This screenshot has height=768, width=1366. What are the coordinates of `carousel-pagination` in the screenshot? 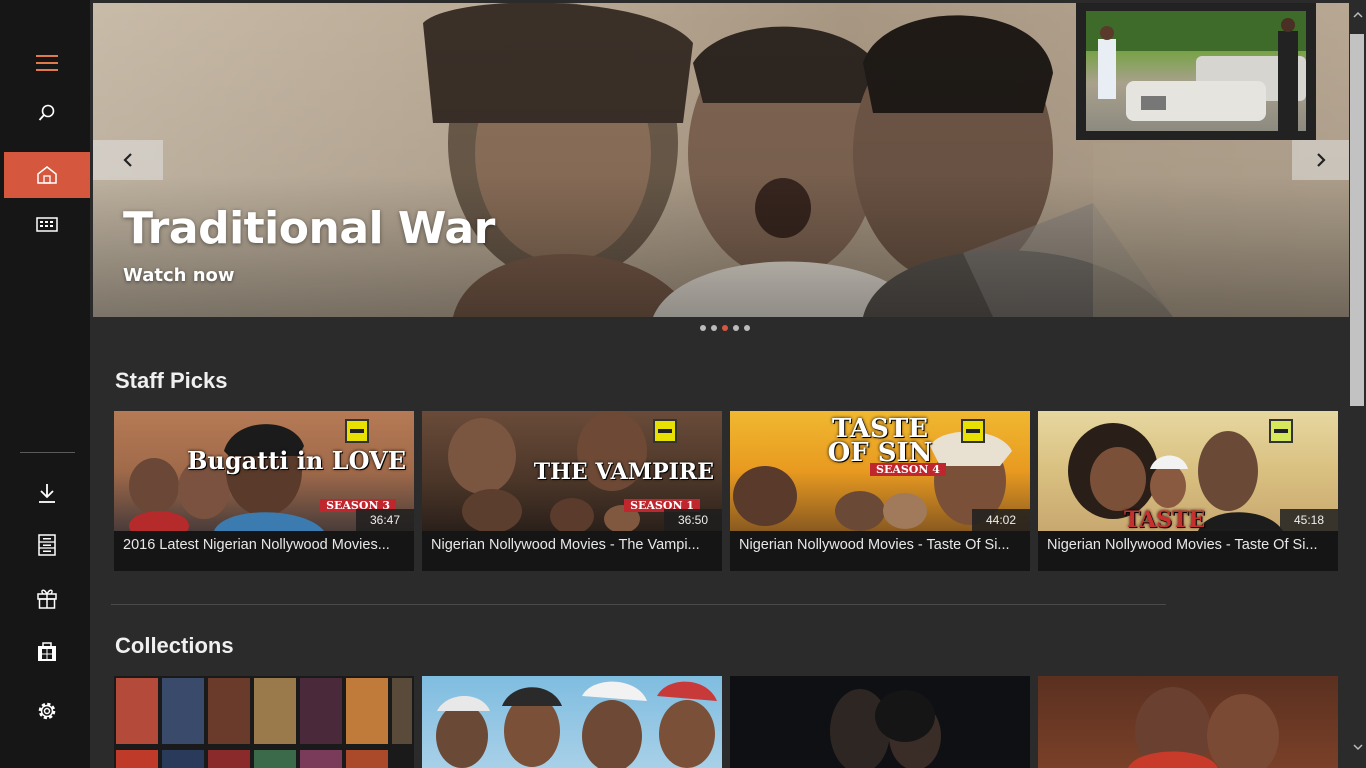 It's located at (725, 328).